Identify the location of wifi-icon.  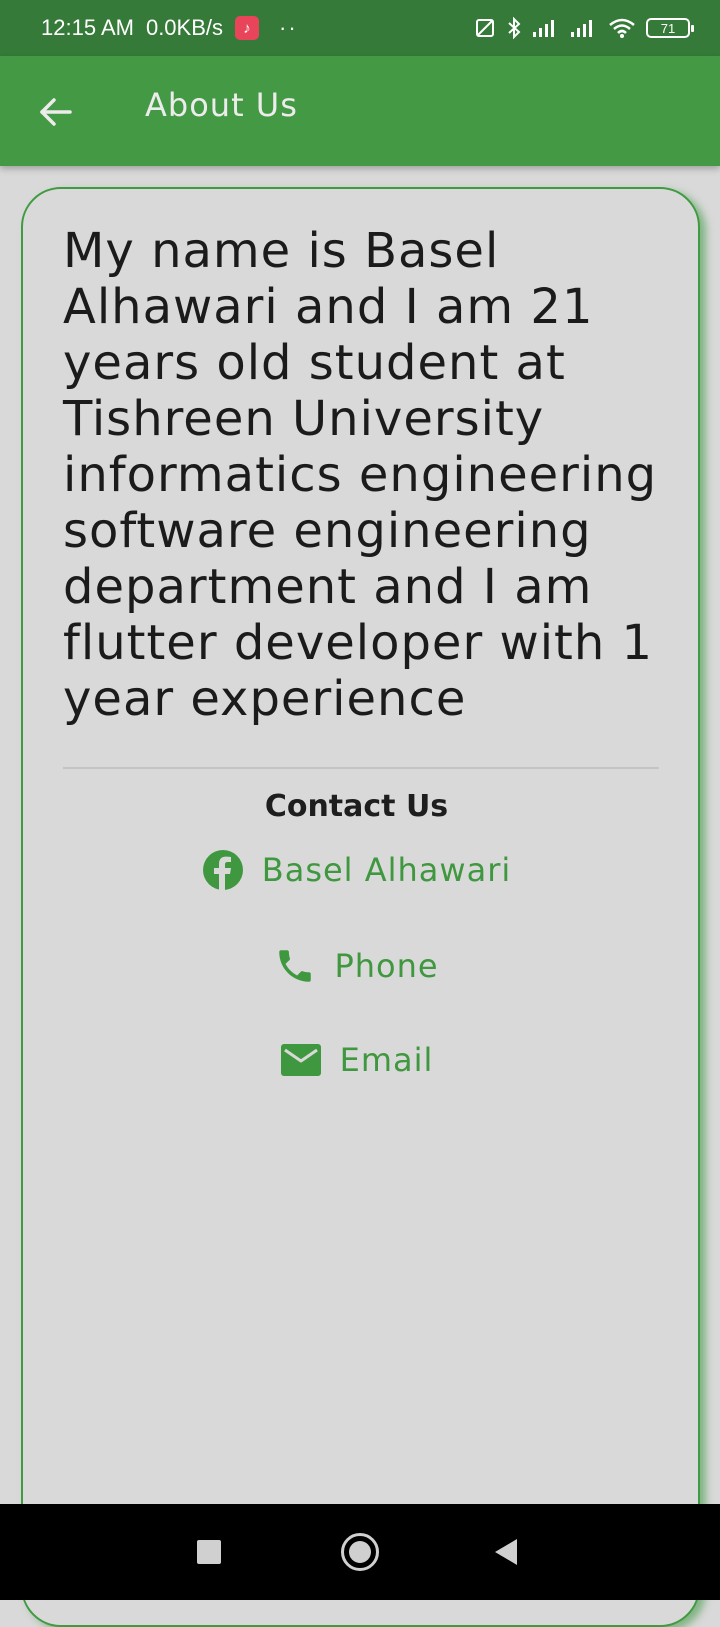
(622, 28).